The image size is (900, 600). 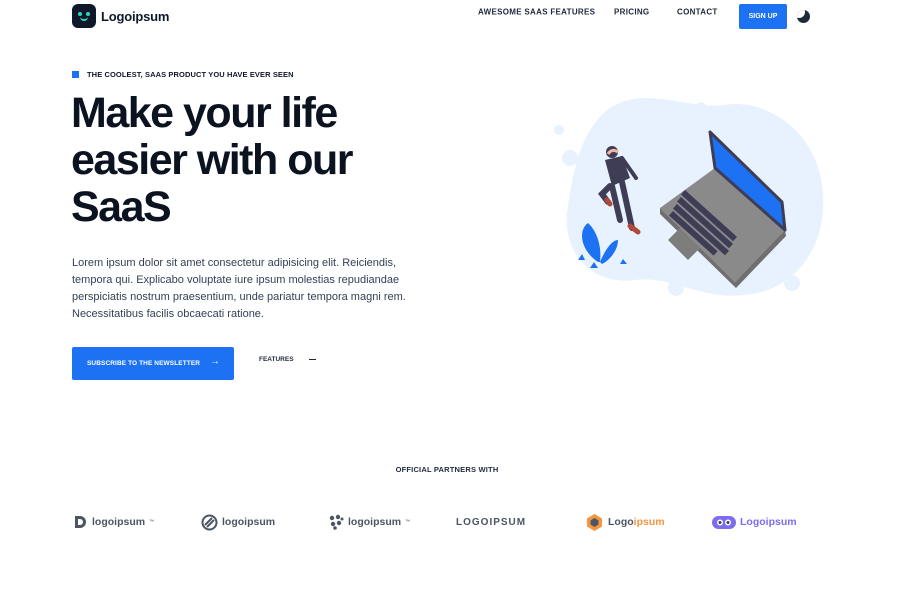 I want to click on brand-name: Logoipsum, so click(x=135, y=16).